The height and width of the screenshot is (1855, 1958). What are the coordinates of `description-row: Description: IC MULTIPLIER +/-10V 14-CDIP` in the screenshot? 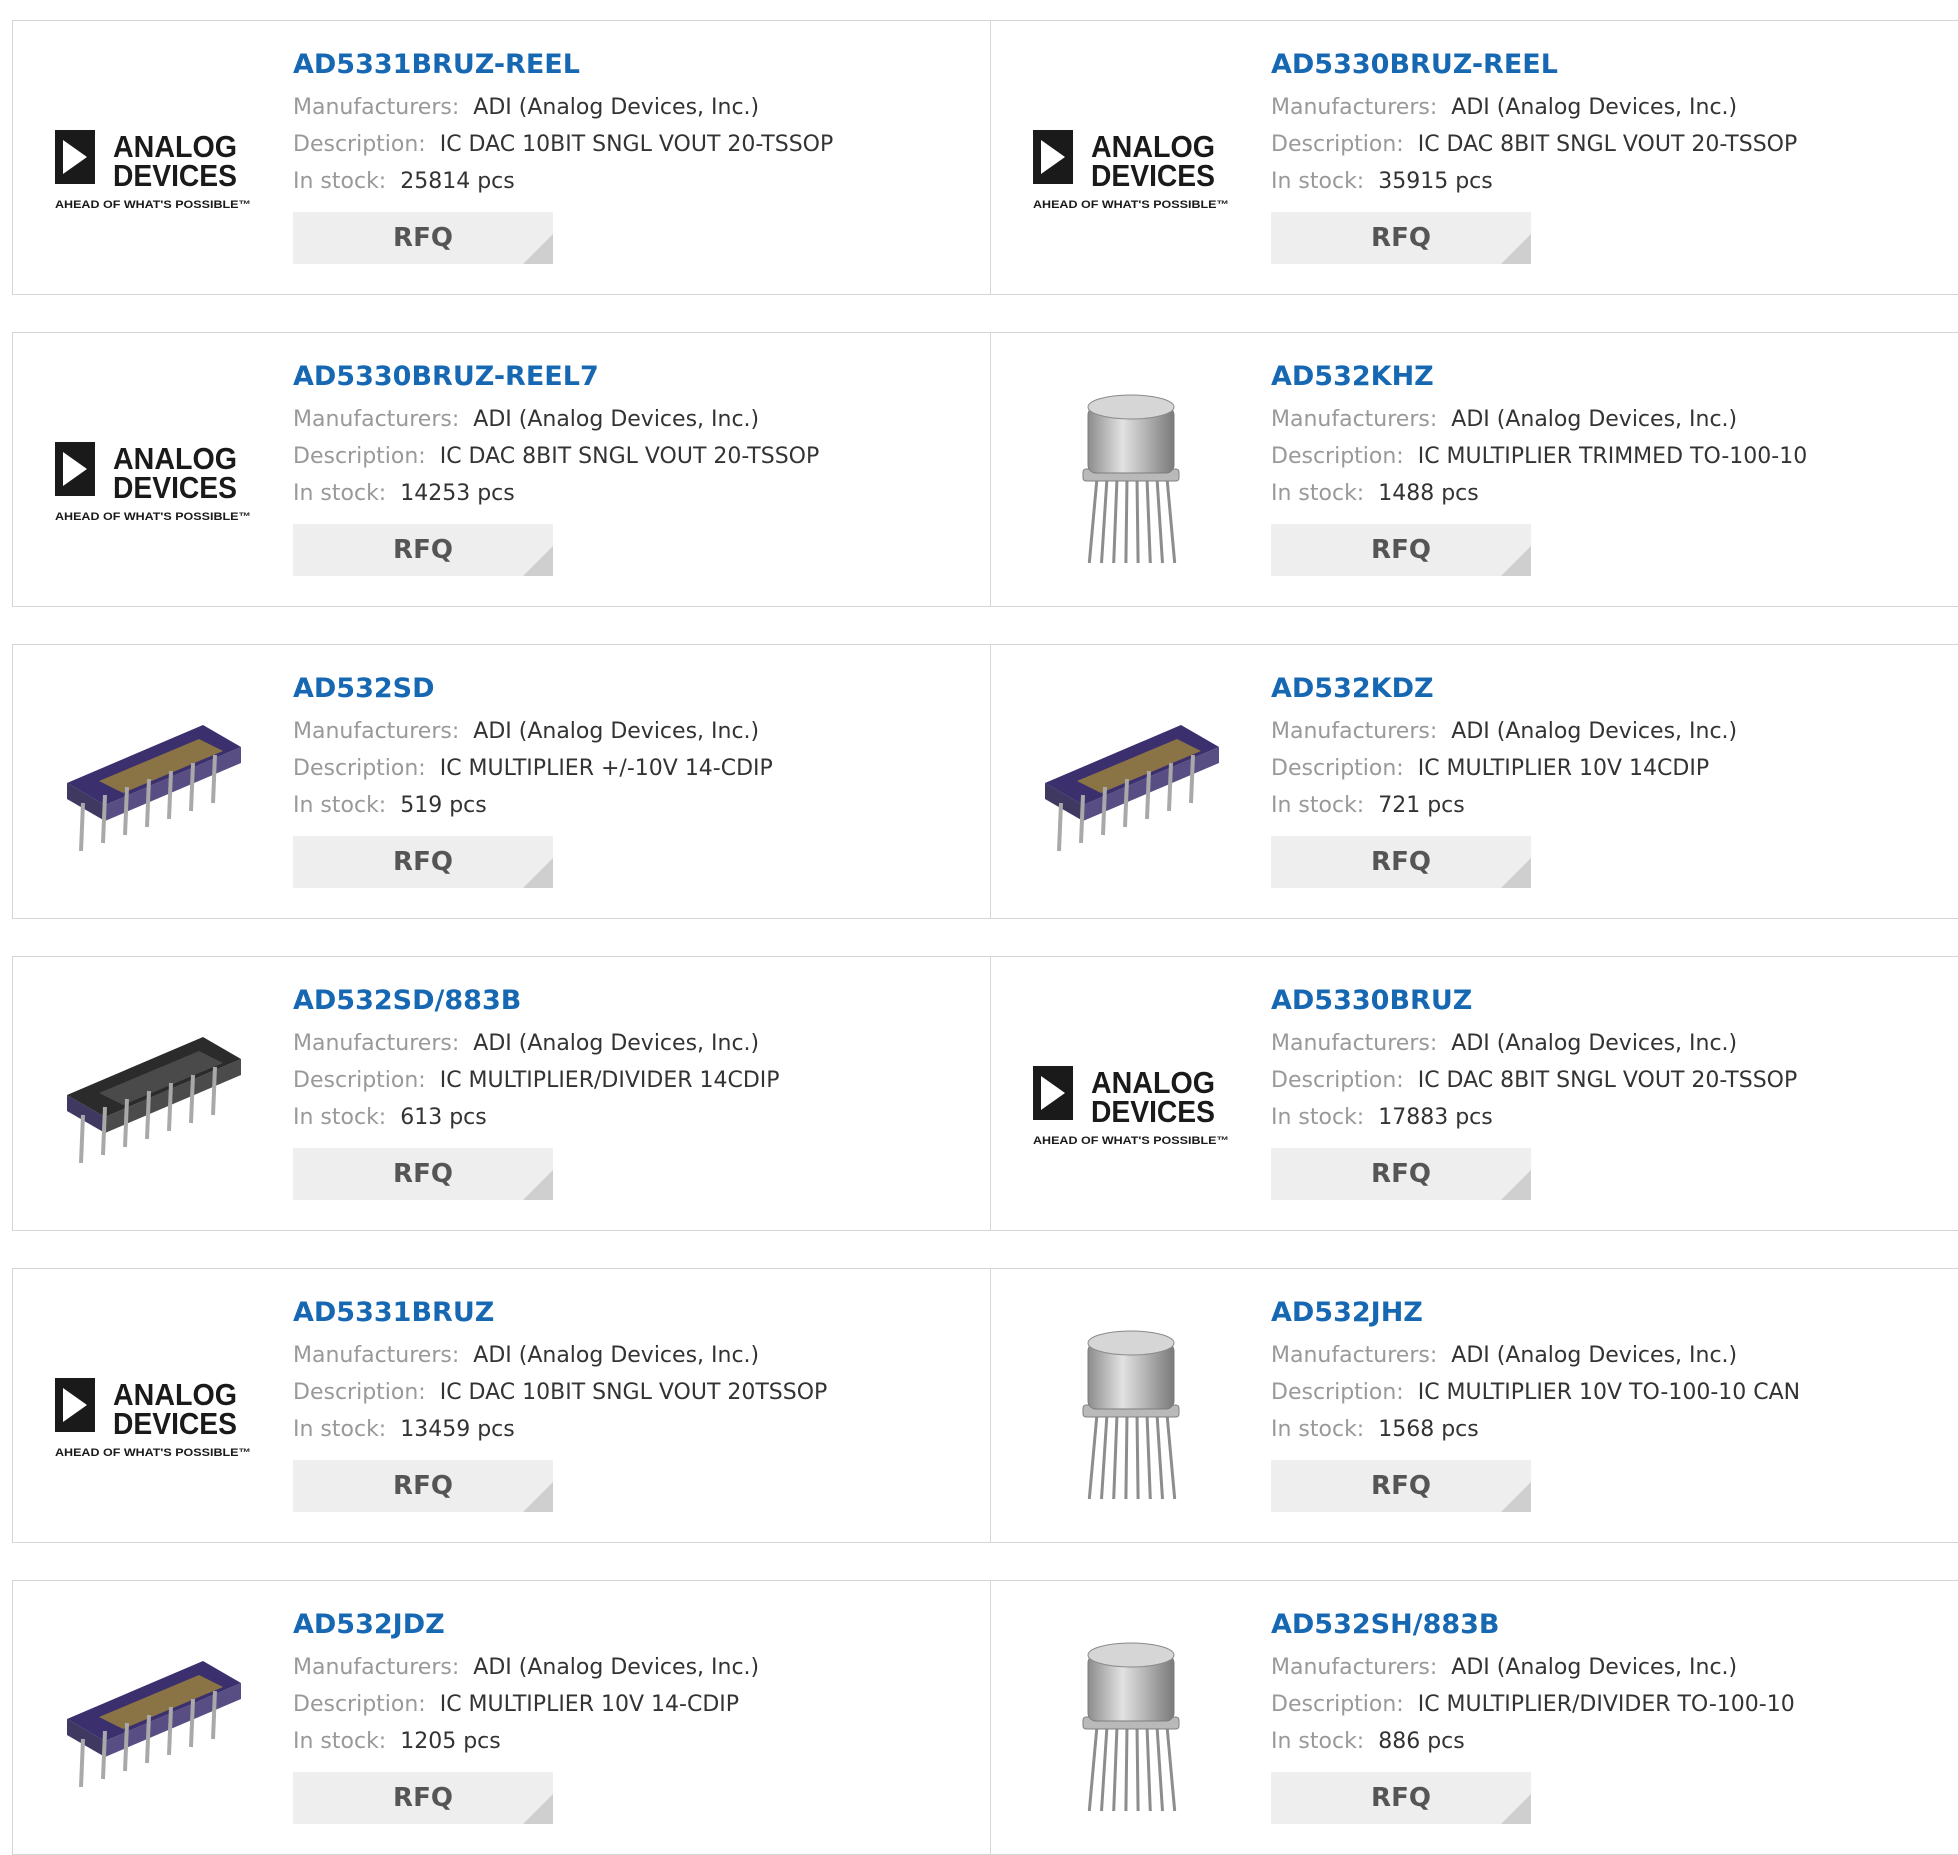 It's located at (633, 768).